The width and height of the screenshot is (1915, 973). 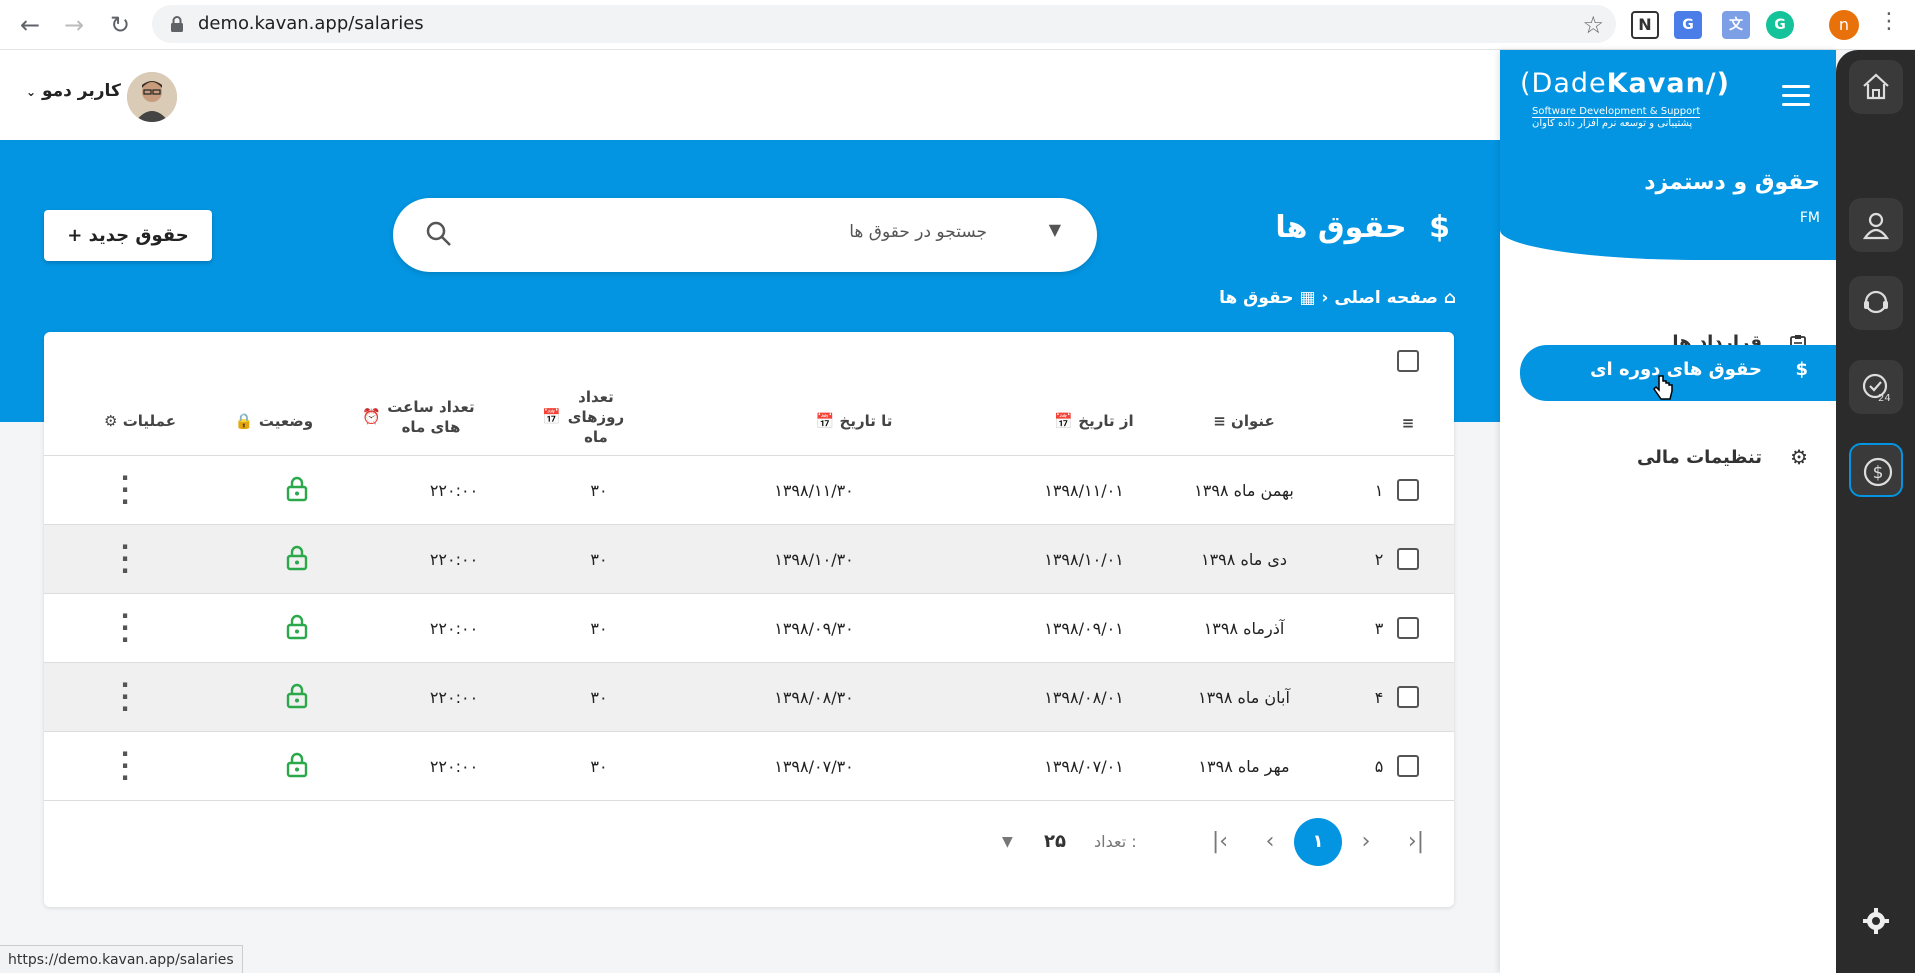 I want to click on last-page-icon: ›|, so click(x=1416, y=842).